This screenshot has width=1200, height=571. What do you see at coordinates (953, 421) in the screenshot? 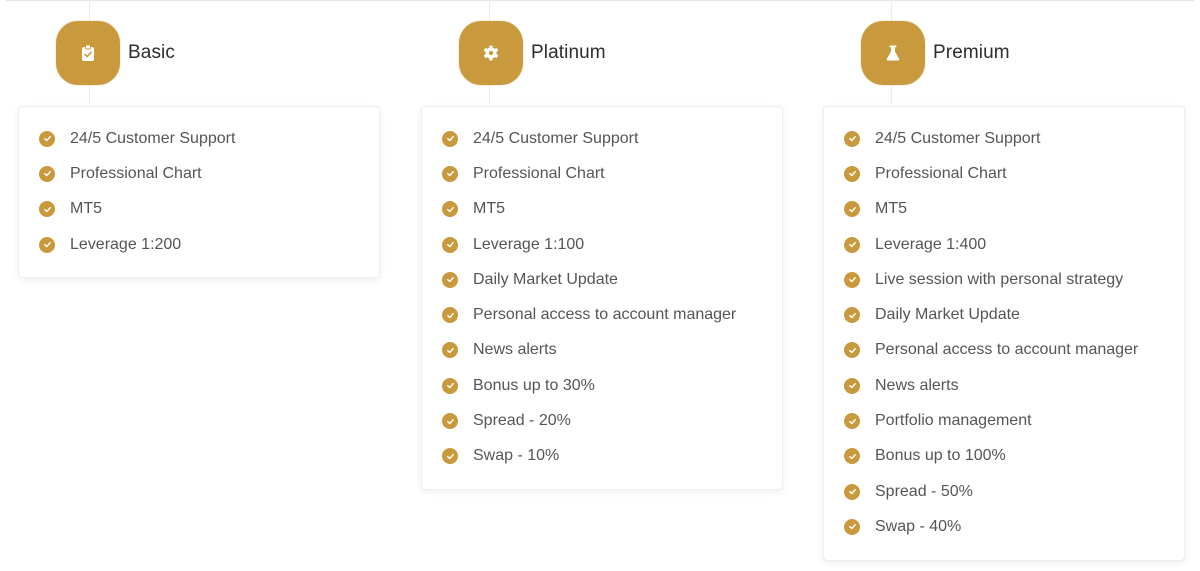
I see `feature-label: Portfolio management` at bounding box center [953, 421].